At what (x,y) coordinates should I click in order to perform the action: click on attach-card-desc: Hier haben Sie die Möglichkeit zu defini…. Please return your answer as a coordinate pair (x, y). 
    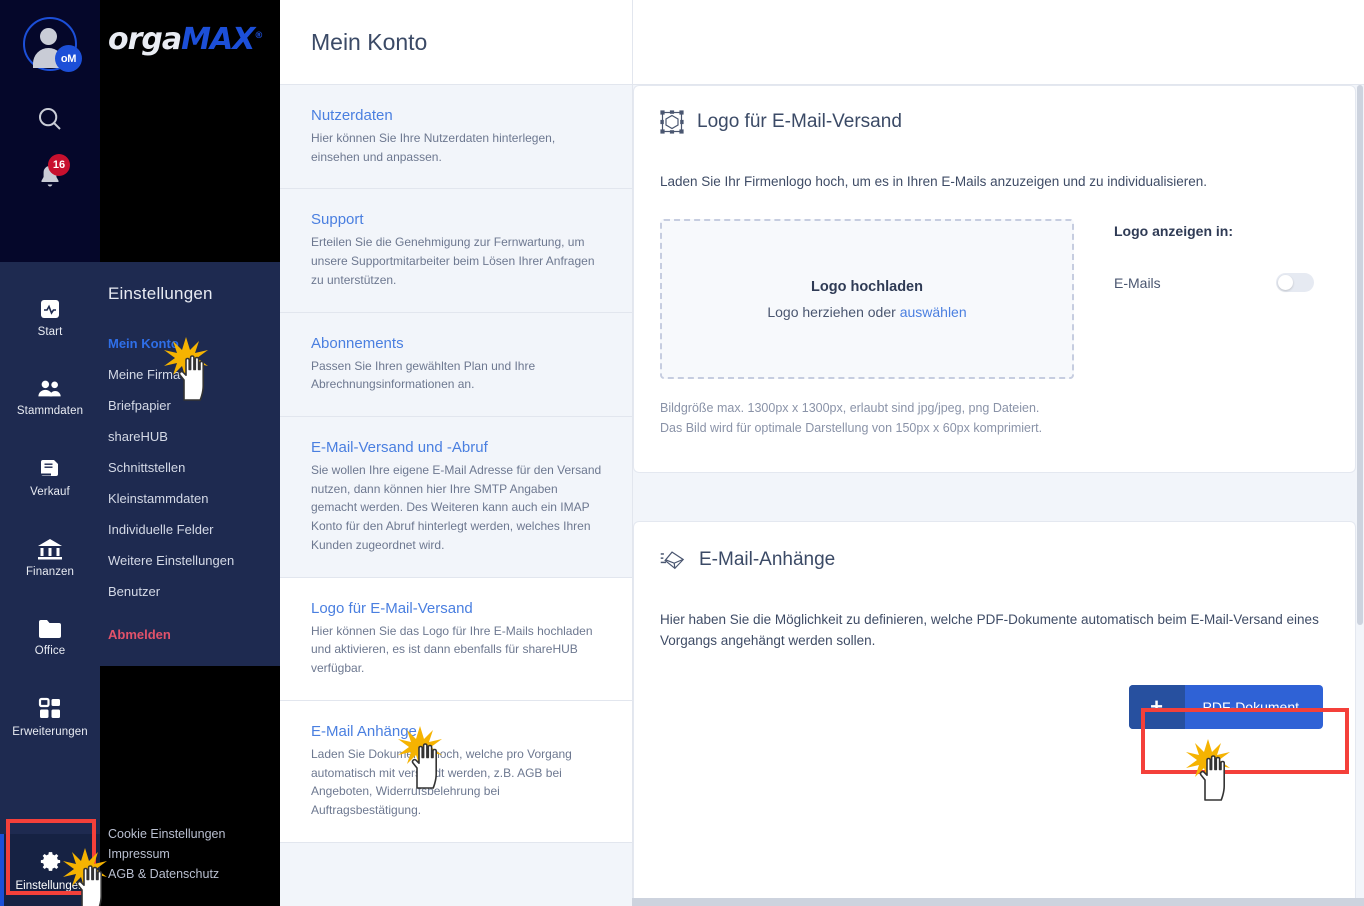
    Looking at the image, I should click on (989, 630).